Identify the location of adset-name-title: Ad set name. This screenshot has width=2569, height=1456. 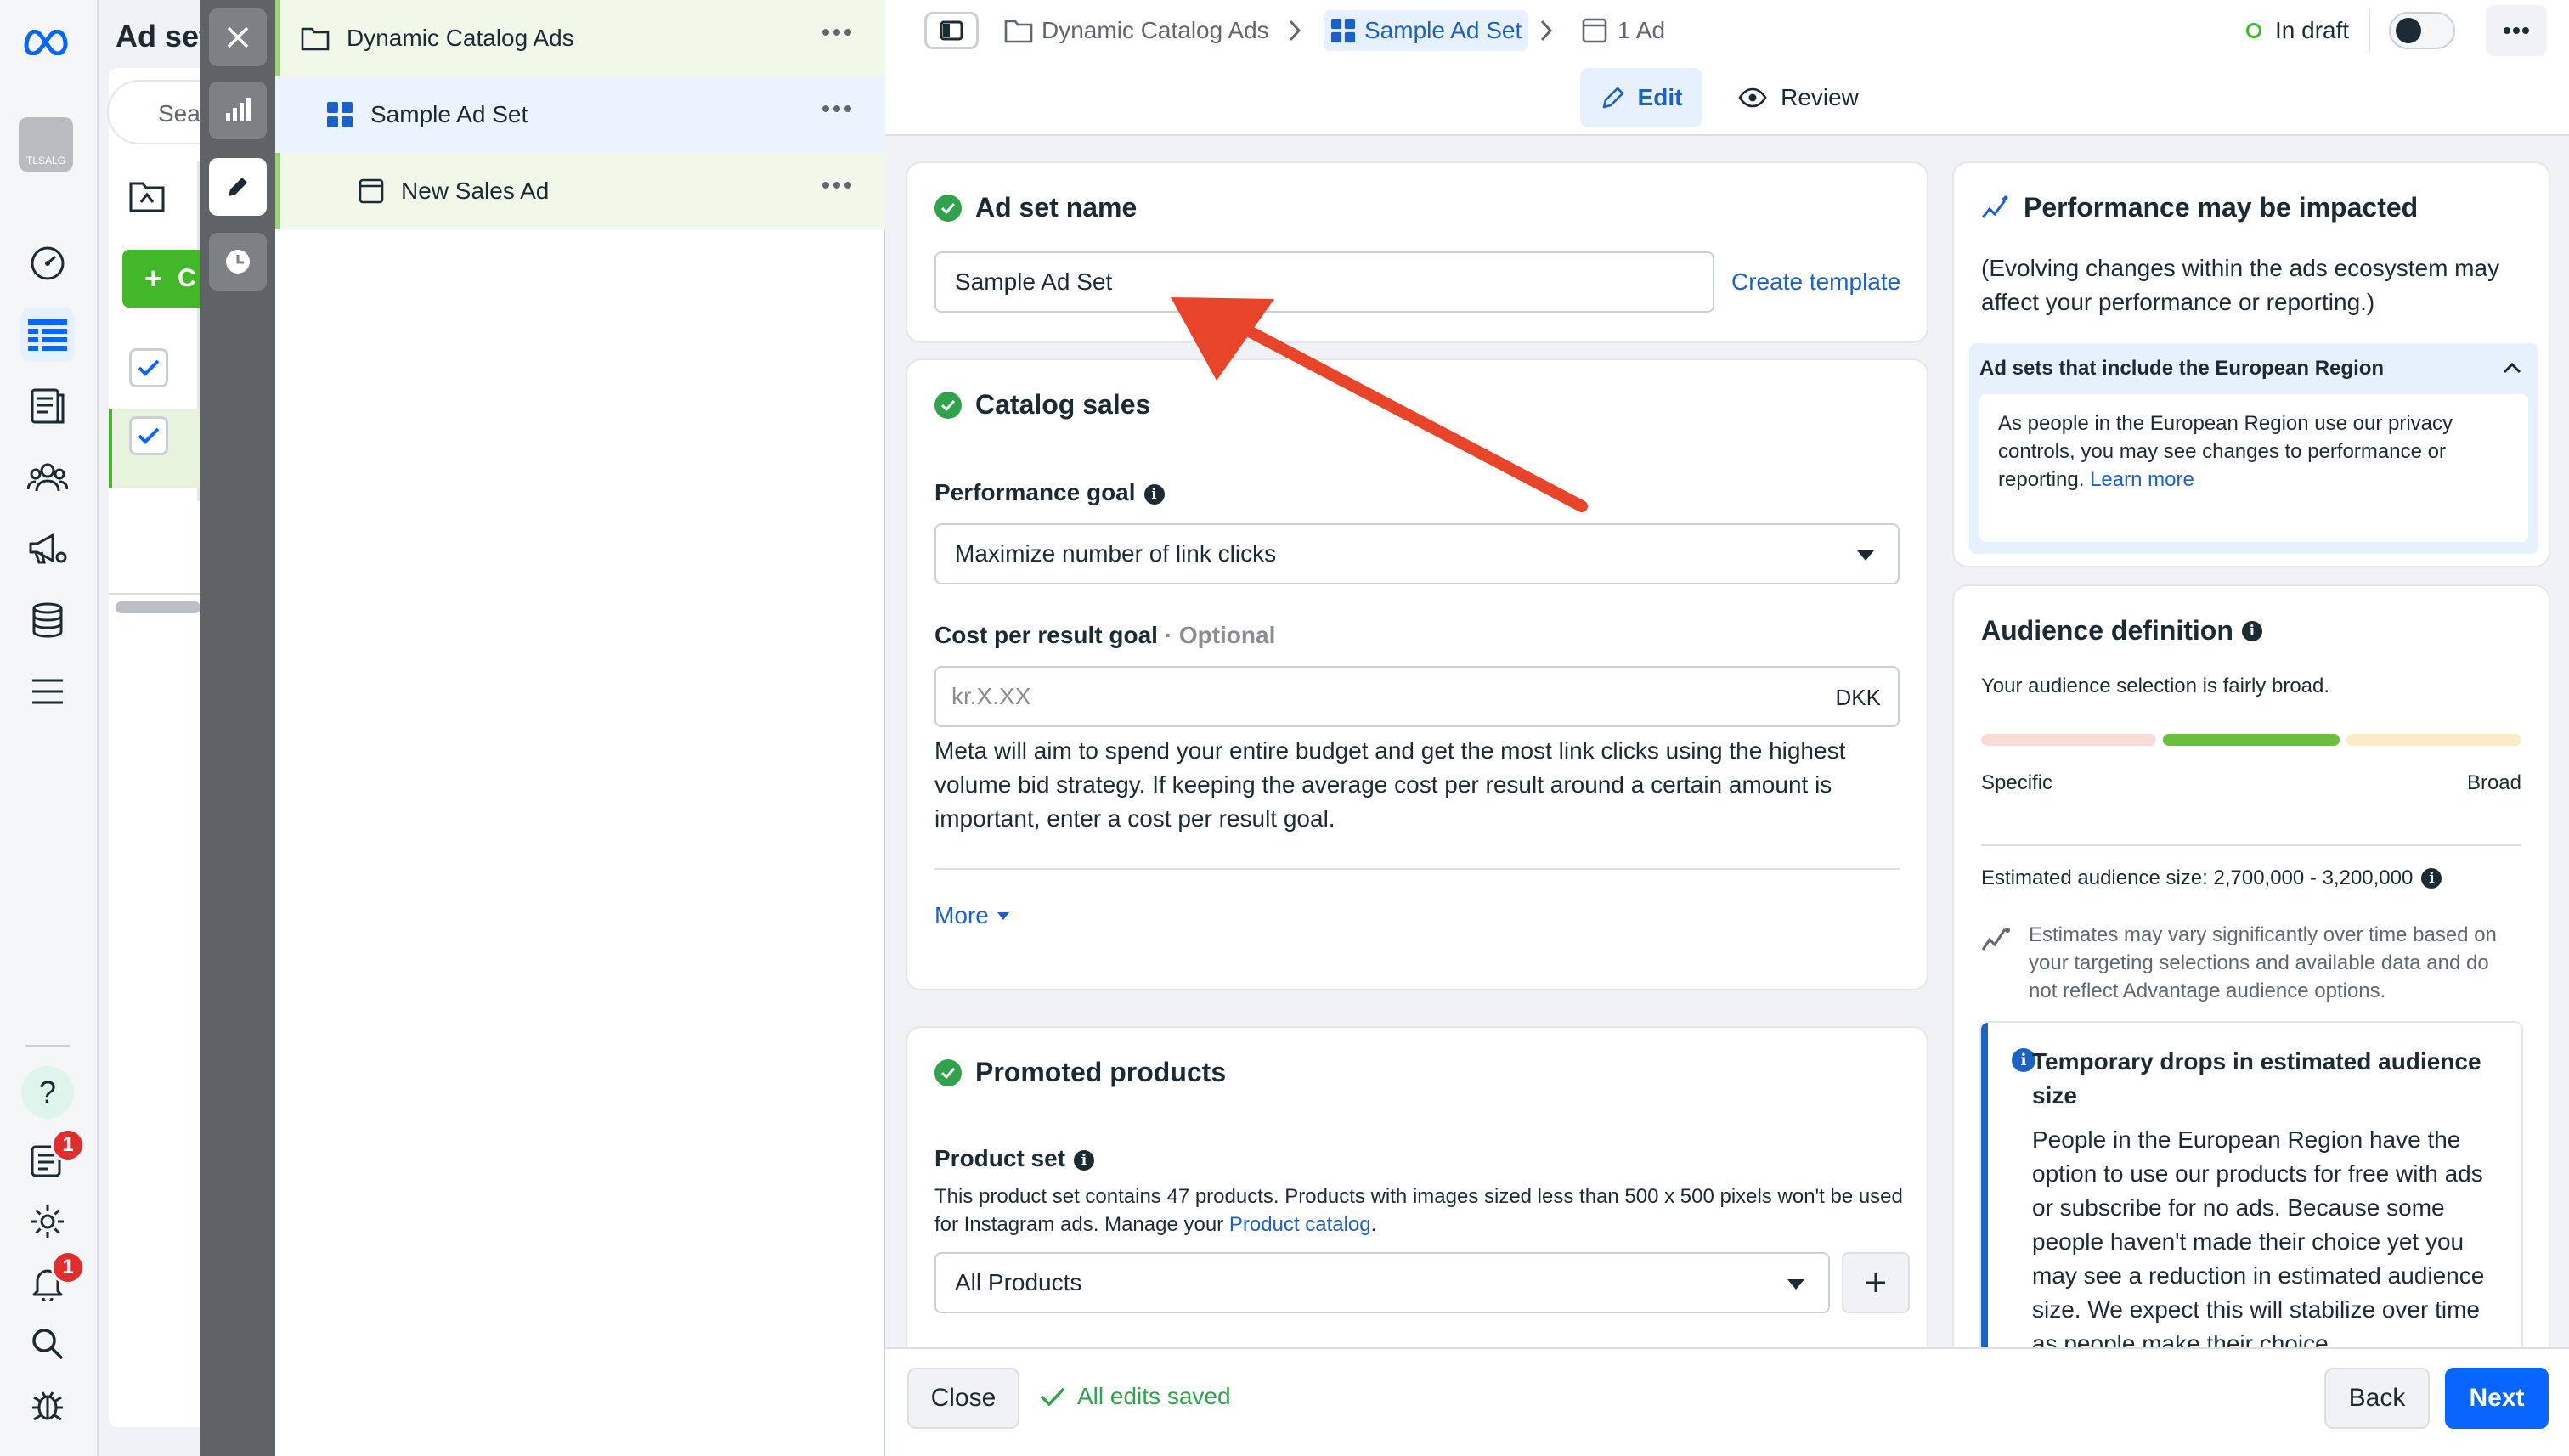
(1035, 208).